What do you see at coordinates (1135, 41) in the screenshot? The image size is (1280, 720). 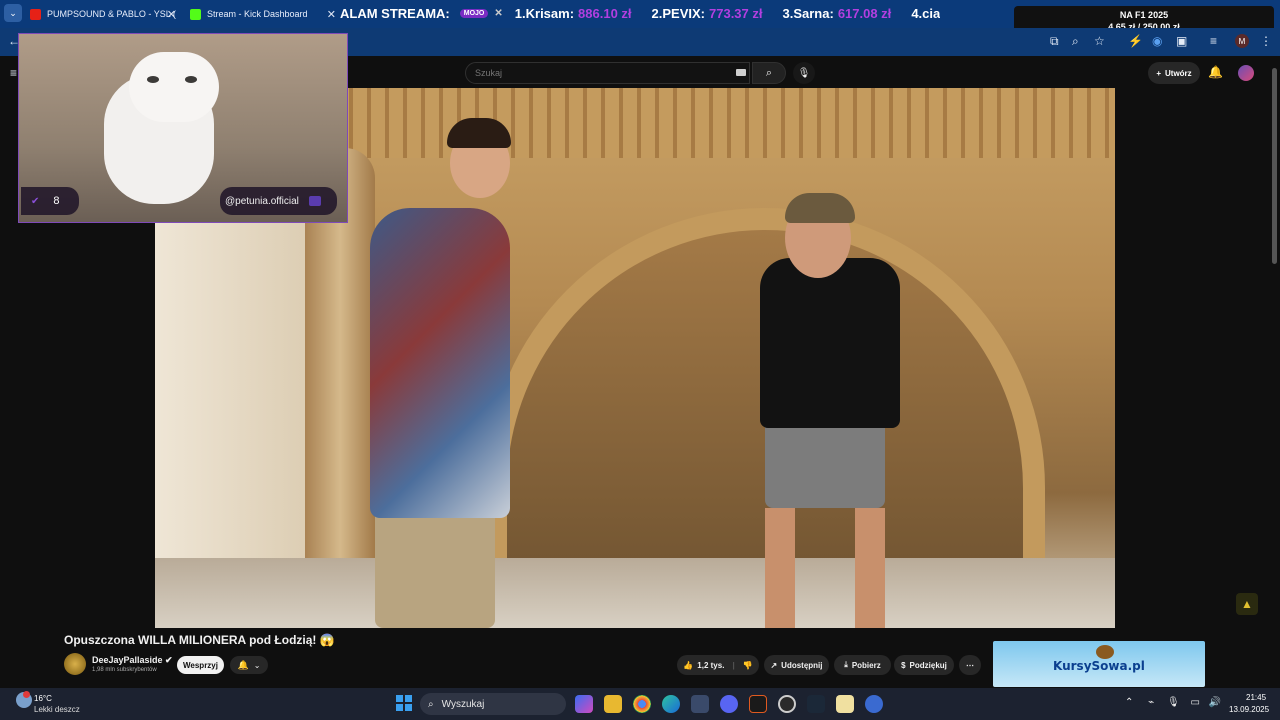 I see `extension-icon: ⚡` at bounding box center [1135, 41].